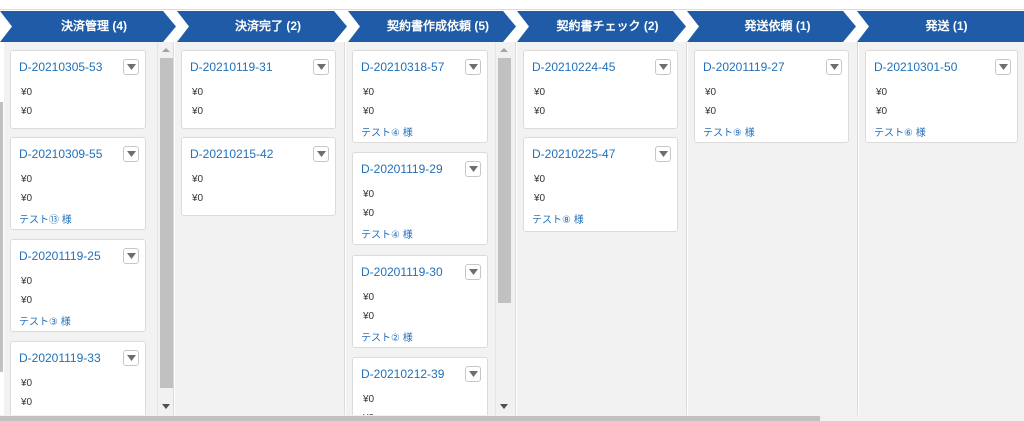 The width and height of the screenshot is (1024, 421). What do you see at coordinates (268, 26) in the screenshot?
I see `stage-label-settled: 決済完了 (2)` at bounding box center [268, 26].